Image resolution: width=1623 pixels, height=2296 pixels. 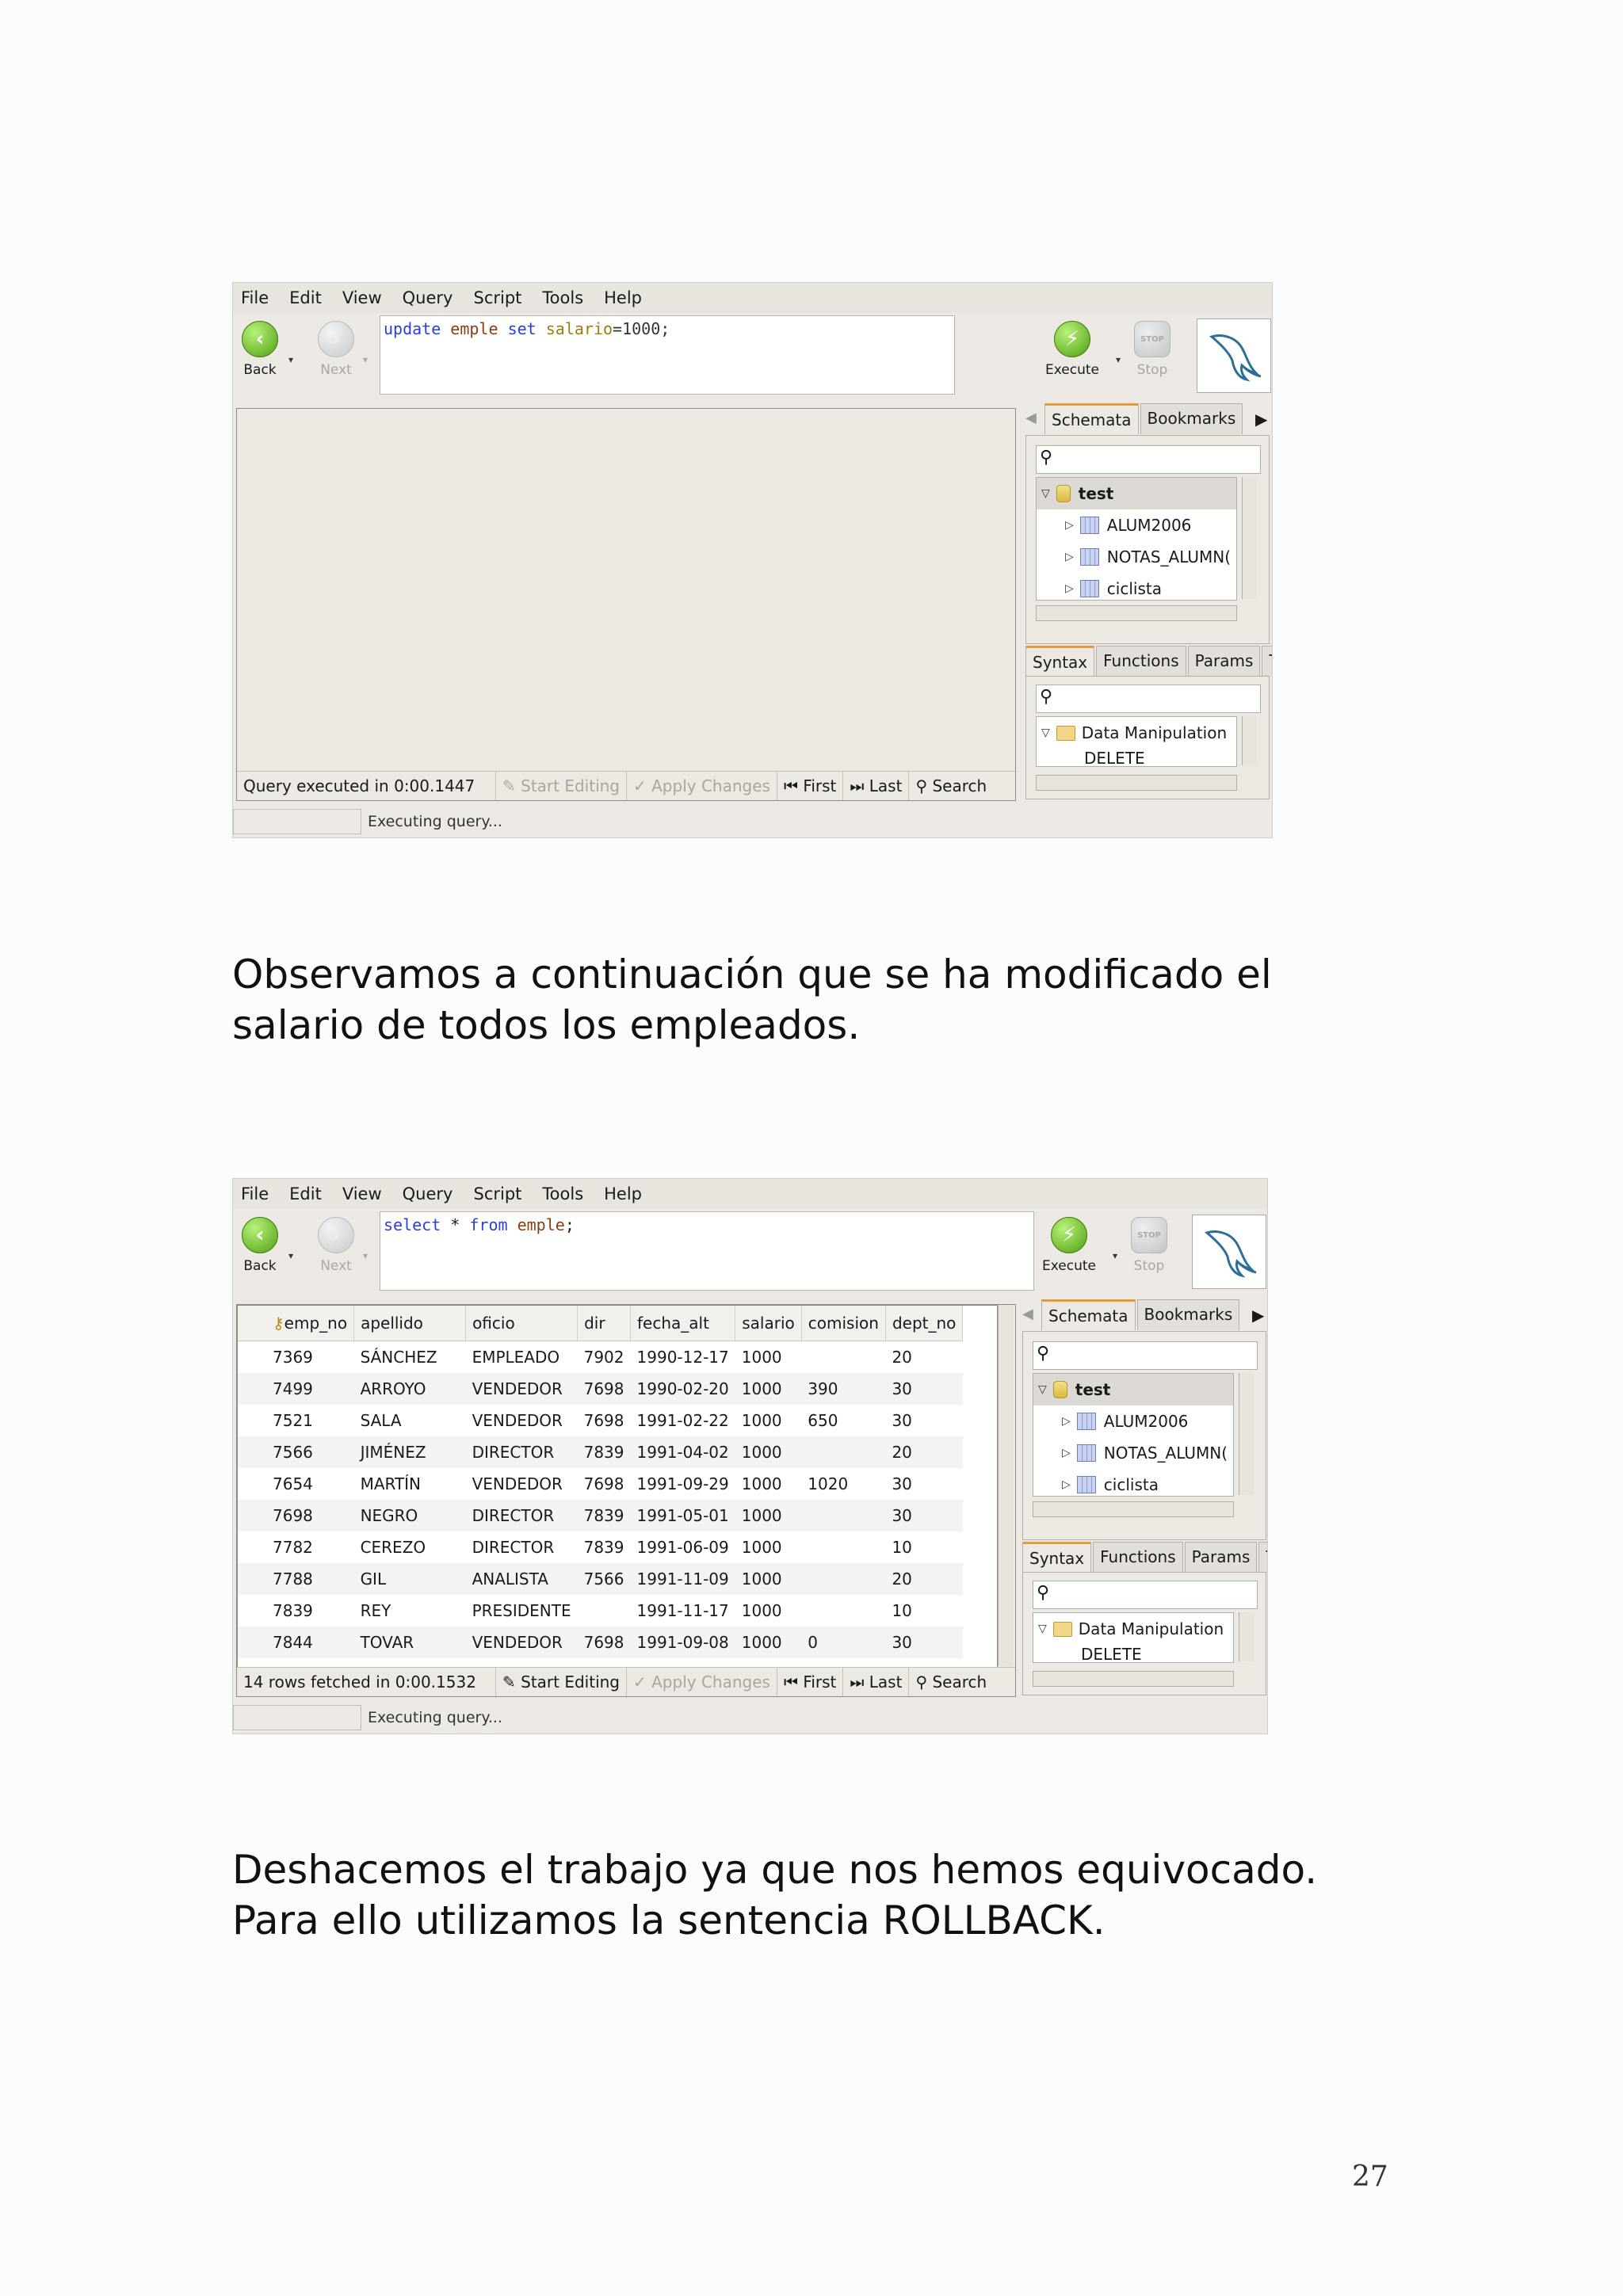 I want to click on sidebar-right-arrow-icon: ▶, so click(x=1258, y=1315).